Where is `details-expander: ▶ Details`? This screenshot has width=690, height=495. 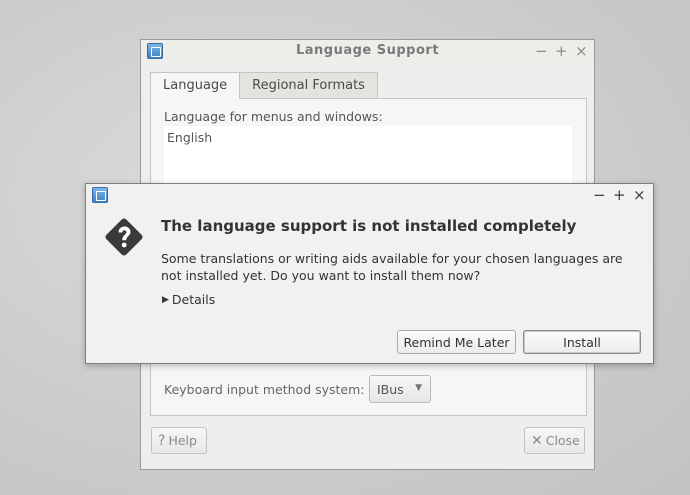
details-expander: ▶ Details is located at coordinates (188, 299).